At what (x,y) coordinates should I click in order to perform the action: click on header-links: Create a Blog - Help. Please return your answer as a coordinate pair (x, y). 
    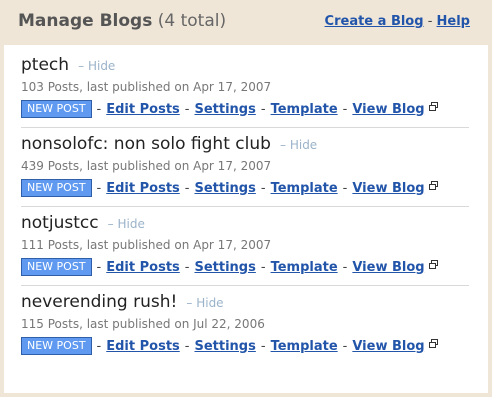
    Looking at the image, I should click on (397, 21).